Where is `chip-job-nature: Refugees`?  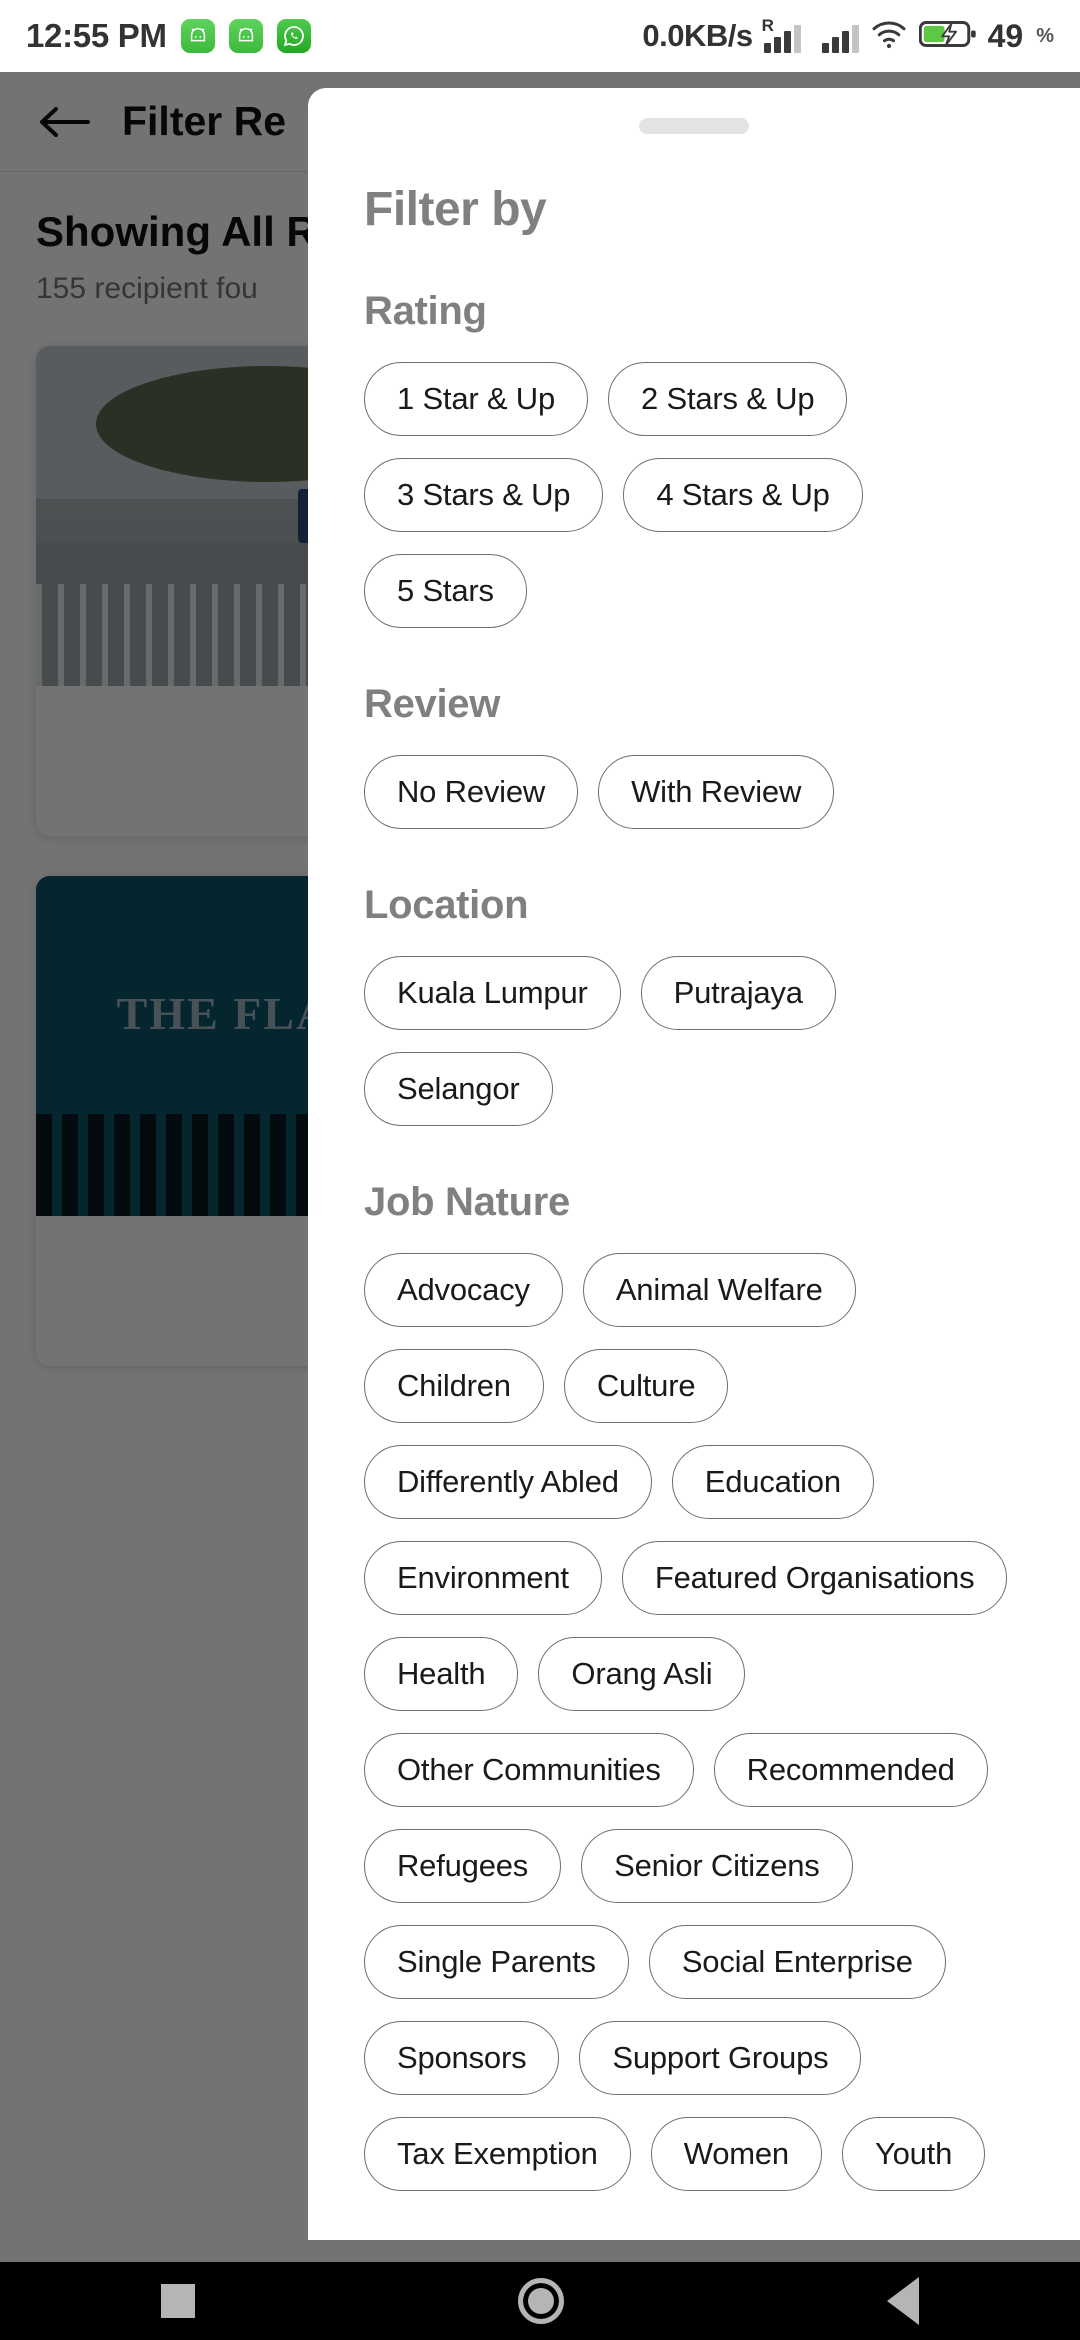 chip-job-nature: Refugees is located at coordinates (463, 1866).